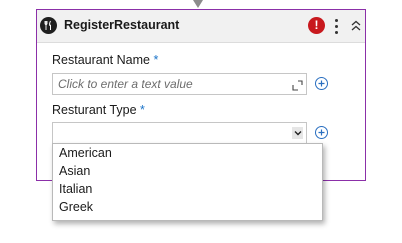 The image size is (402, 243). I want to click on dropdown-option-asian: Asian, so click(187, 171).